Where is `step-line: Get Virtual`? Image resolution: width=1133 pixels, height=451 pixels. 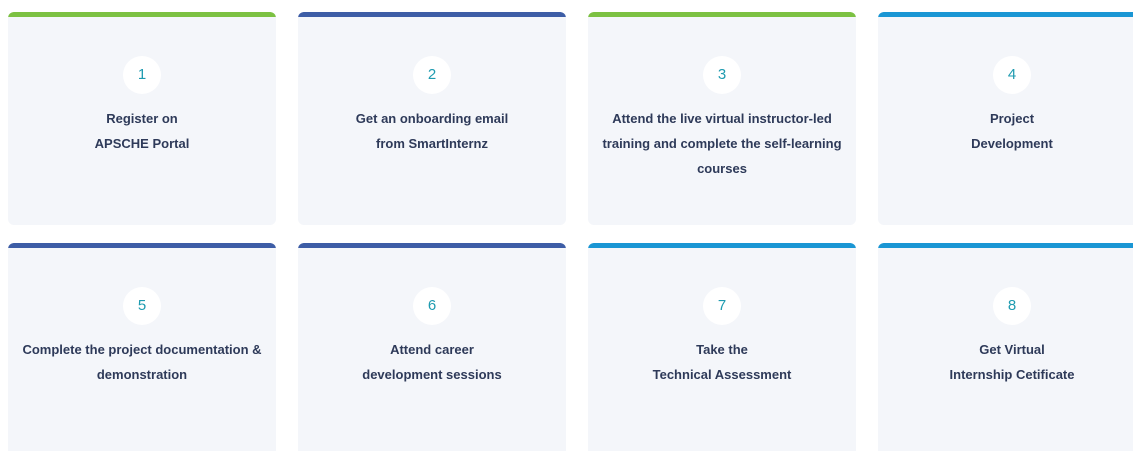 step-line: Get Virtual is located at coordinates (1012, 349).